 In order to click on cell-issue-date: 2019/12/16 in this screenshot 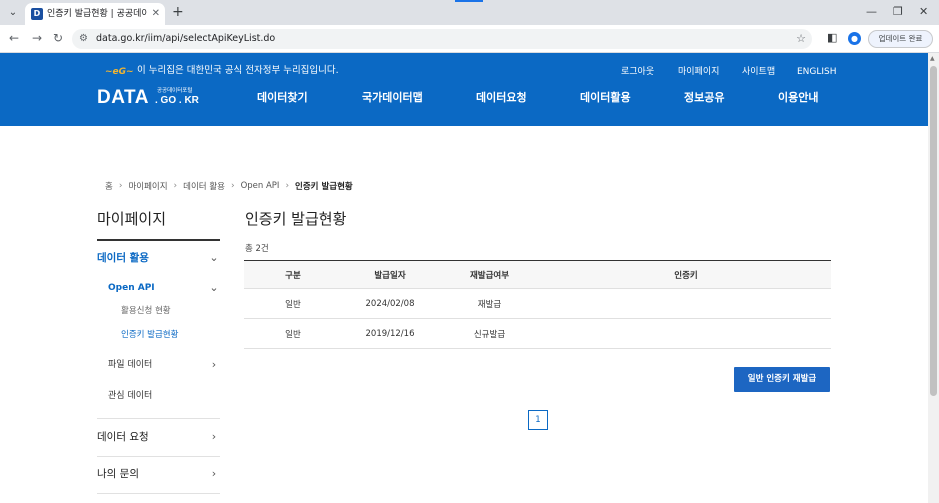, I will do `click(390, 333)`.